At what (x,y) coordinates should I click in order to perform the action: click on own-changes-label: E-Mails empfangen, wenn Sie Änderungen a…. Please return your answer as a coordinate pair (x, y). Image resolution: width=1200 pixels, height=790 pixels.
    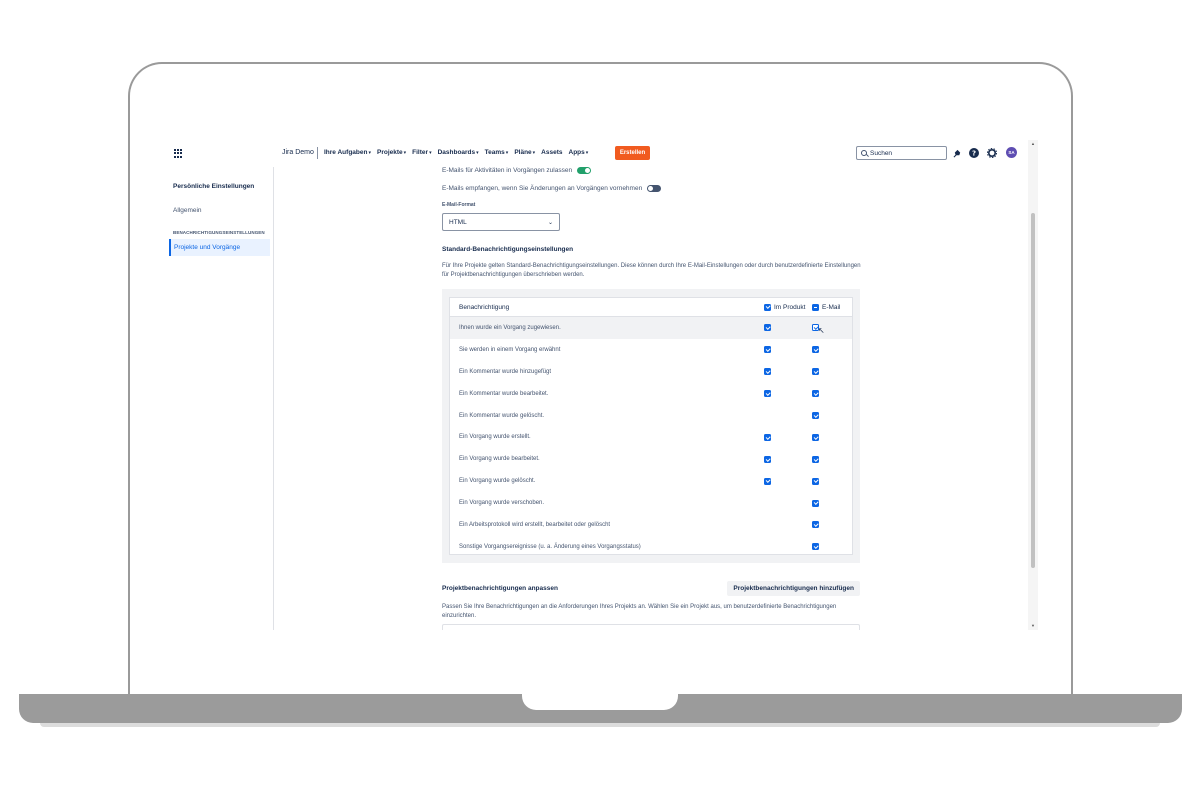
    Looking at the image, I should click on (542, 188).